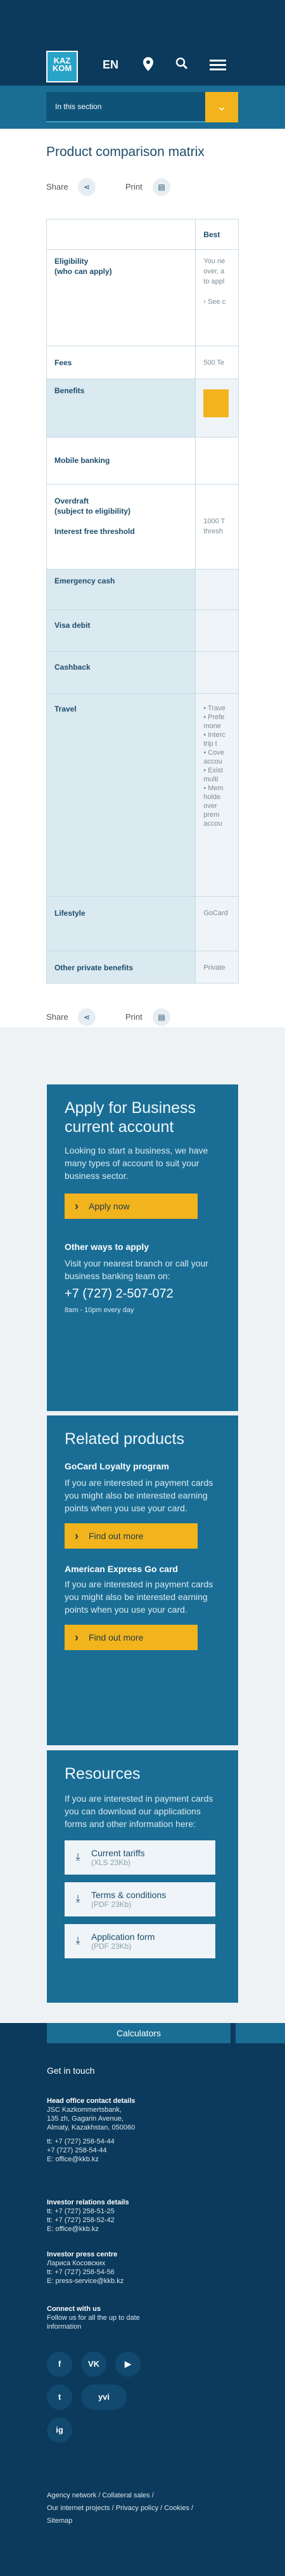 The height and width of the screenshot is (2576, 285). What do you see at coordinates (142, 462) in the screenshot?
I see `table-row: Mobile banking` at bounding box center [142, 462].